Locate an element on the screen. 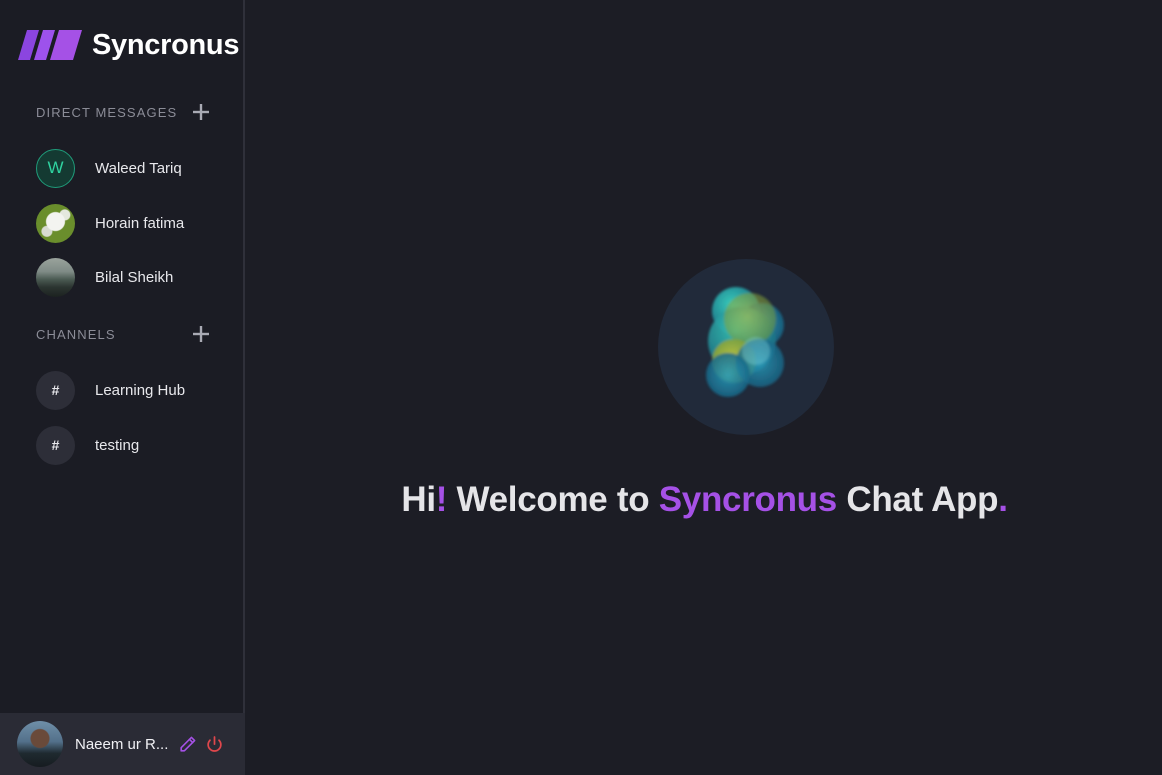 This screenshot has height=775, width=1162. channel-item-label: Learning Hub is located at coordinates (140, 390).